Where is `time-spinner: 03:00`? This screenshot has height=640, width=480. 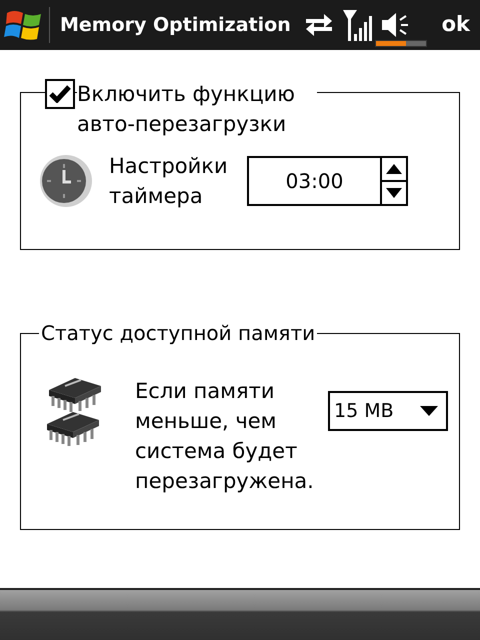
time-spinner: 03:00 is located at coordinates (327, 181).